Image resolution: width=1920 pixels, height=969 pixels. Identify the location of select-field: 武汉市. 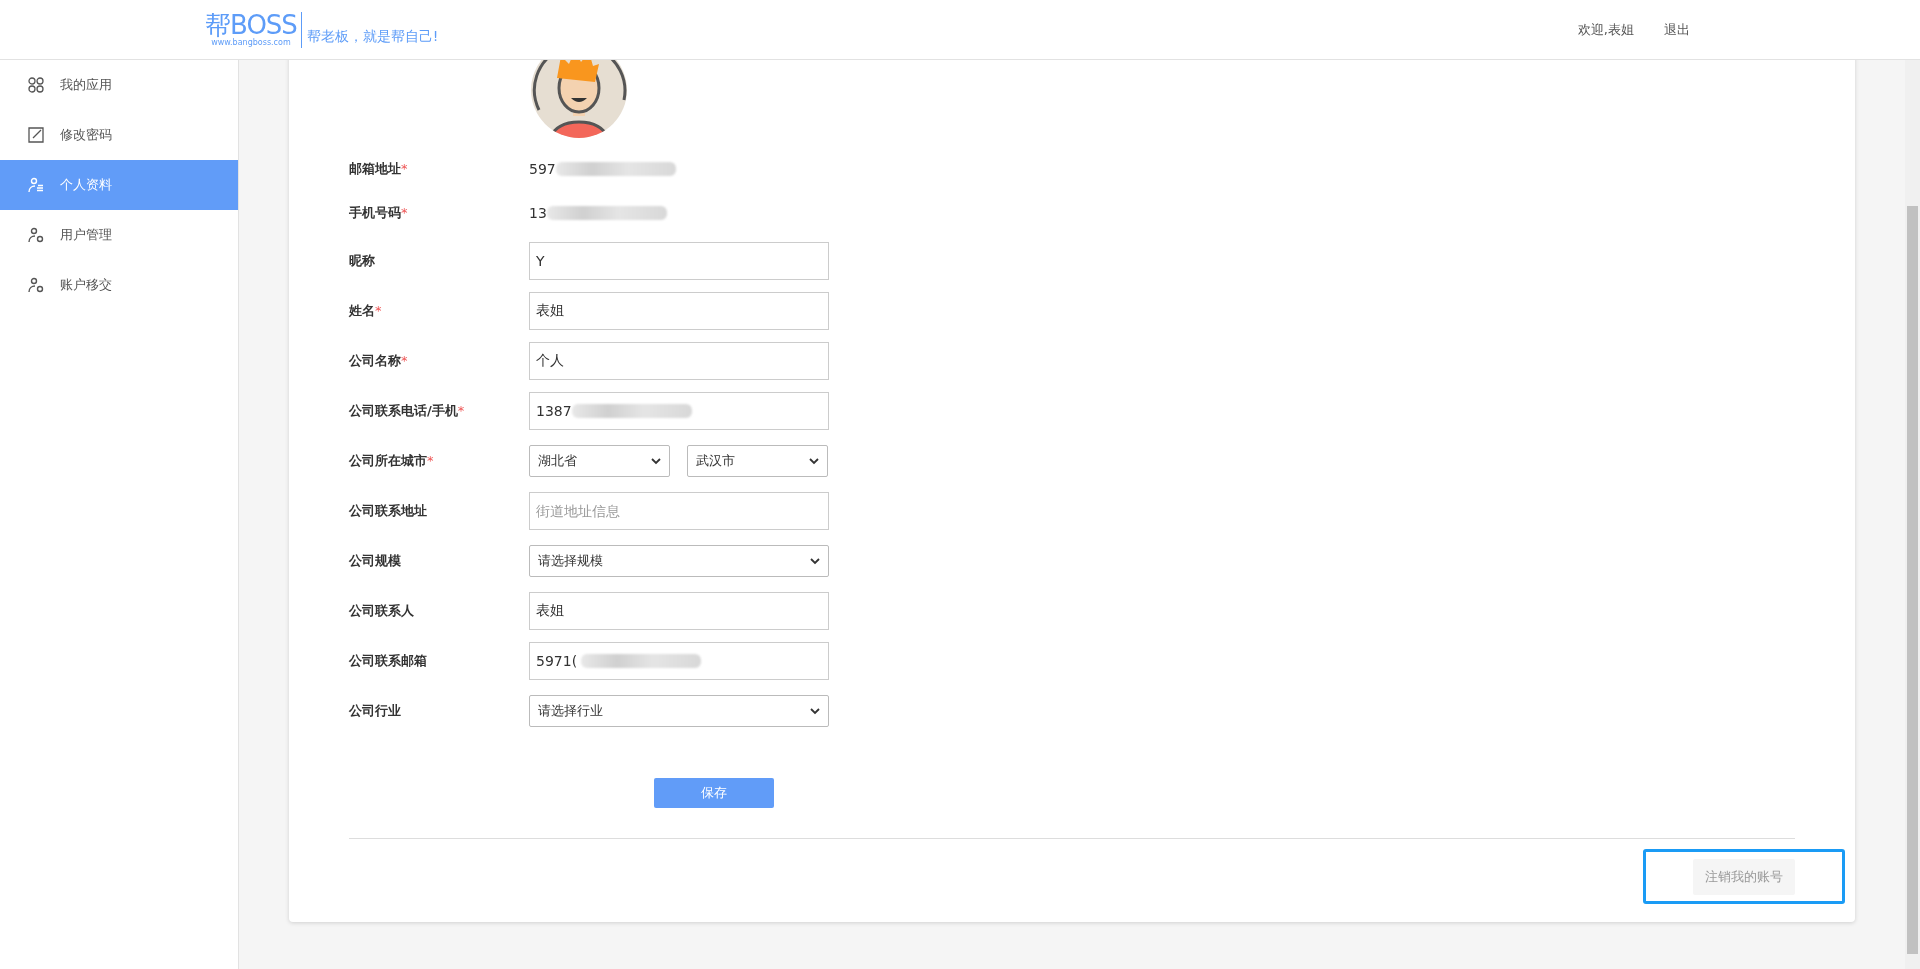
(757, 461).